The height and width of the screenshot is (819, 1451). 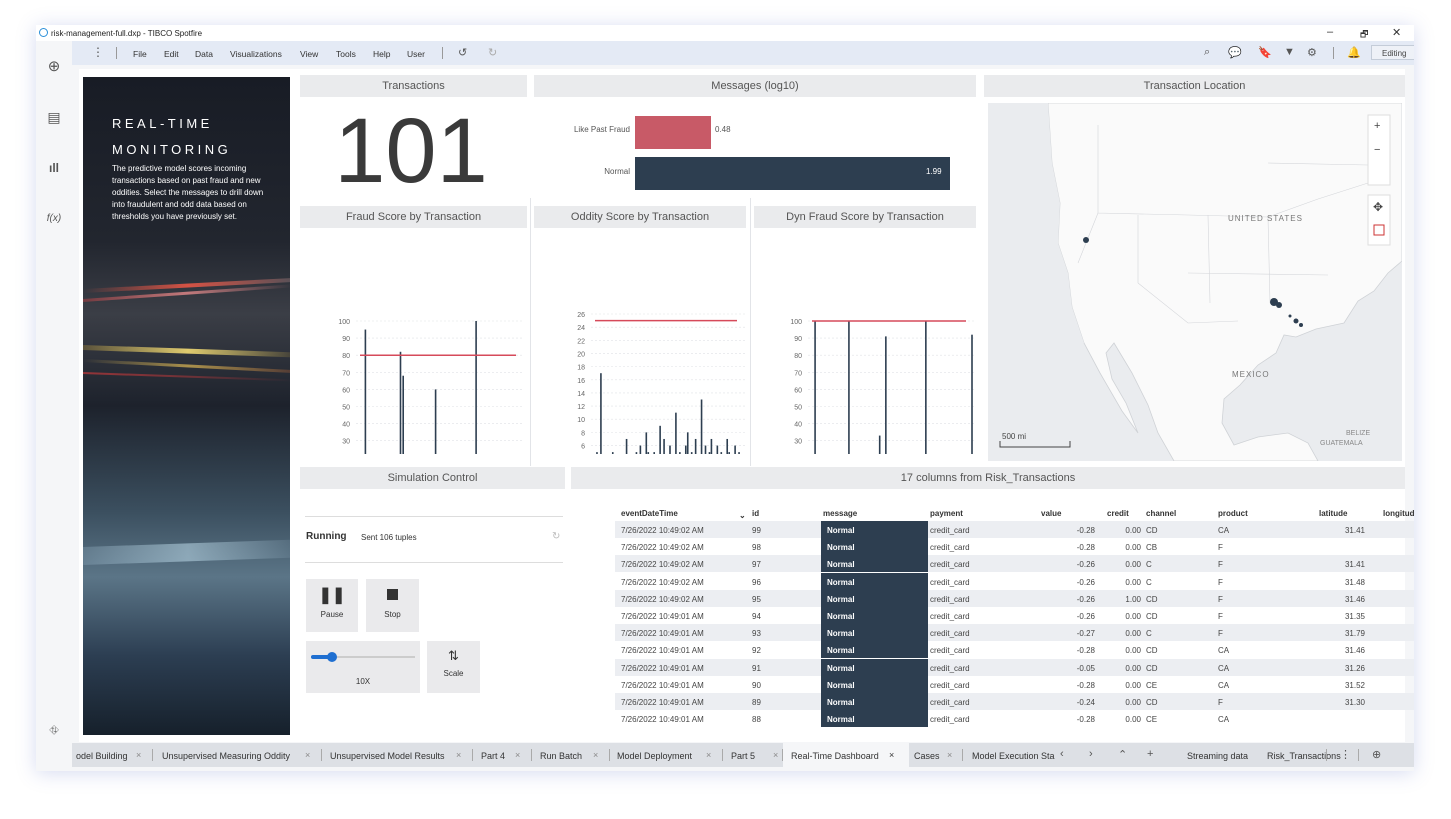 What do you see at coordinates (171, 54) in the screenshot?
I see `menu-edit: Edit` at bounding box center [171, 54].